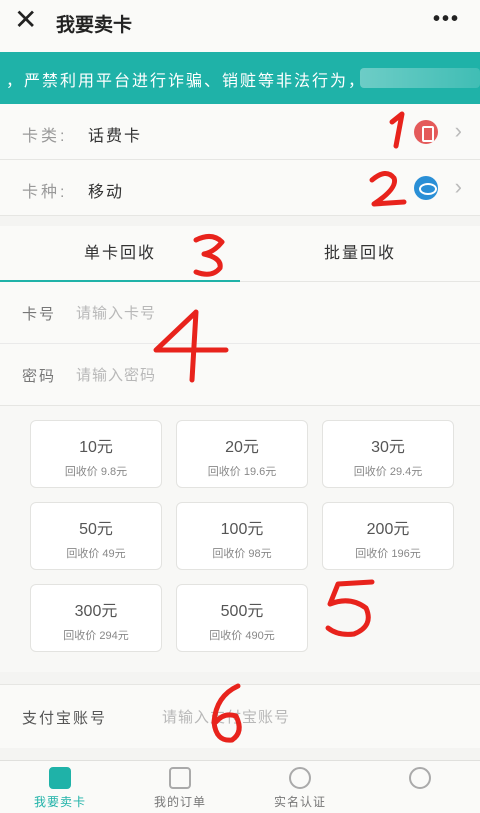 Image resolution: width=480 pixels, height=813 pixels. Describe the element at coordinates (25, 20) in the screenshot. I see `close-icon: ✕` at that location.